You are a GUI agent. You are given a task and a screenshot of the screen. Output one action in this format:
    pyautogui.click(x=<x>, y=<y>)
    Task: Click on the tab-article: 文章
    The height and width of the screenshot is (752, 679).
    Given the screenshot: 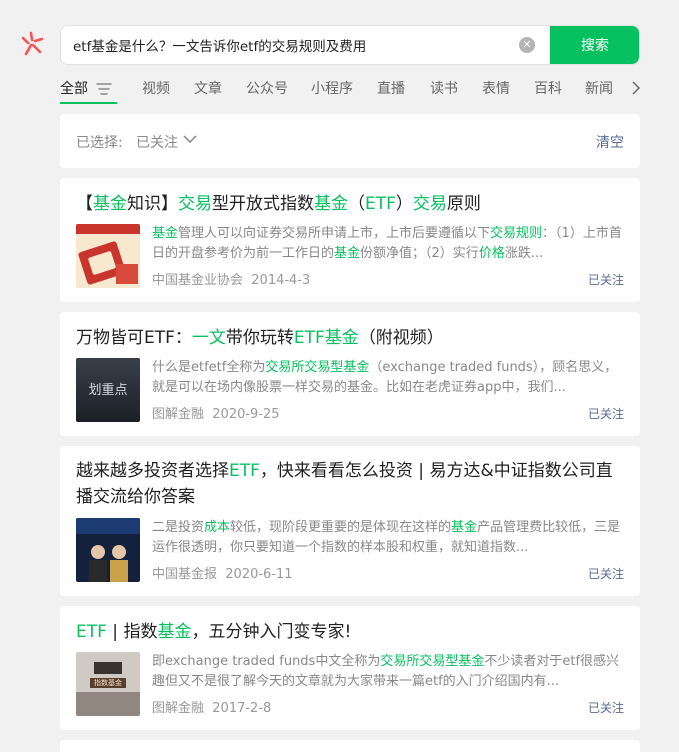 What is the action you would take?
    pyautogui.click(x=208, y=92)
    